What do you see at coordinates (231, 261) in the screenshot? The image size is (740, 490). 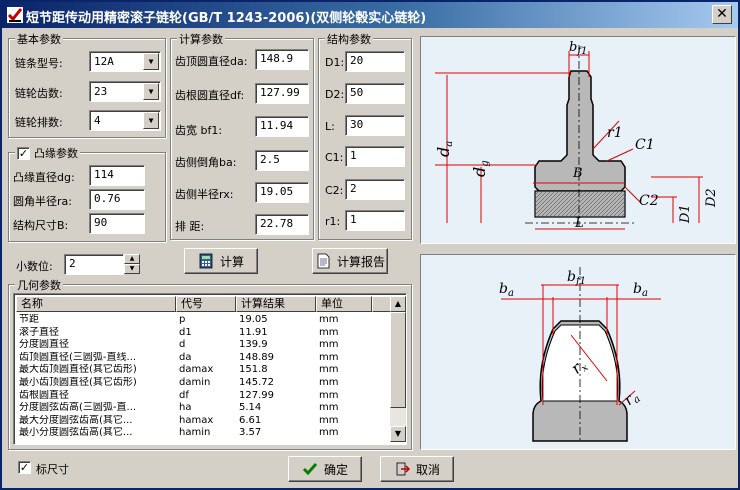 I see `calc-button-label: 计算` at bounding box center [231, 261].